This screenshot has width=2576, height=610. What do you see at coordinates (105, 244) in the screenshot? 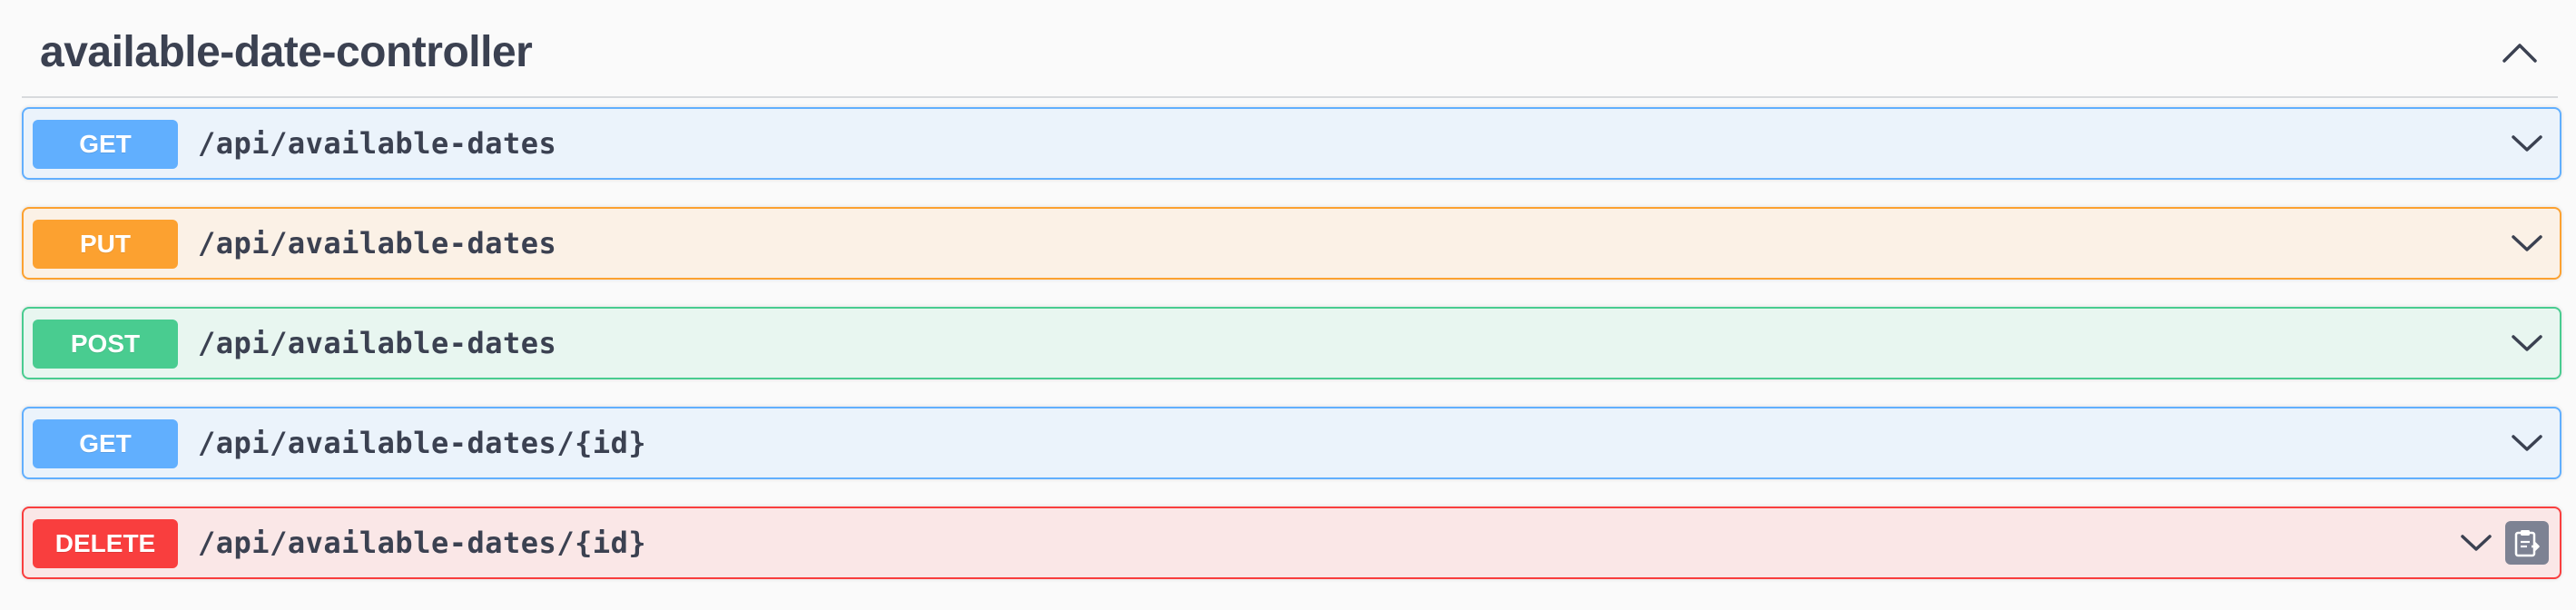
I see `method-badge: PUT` at bounding box center [105, 244].